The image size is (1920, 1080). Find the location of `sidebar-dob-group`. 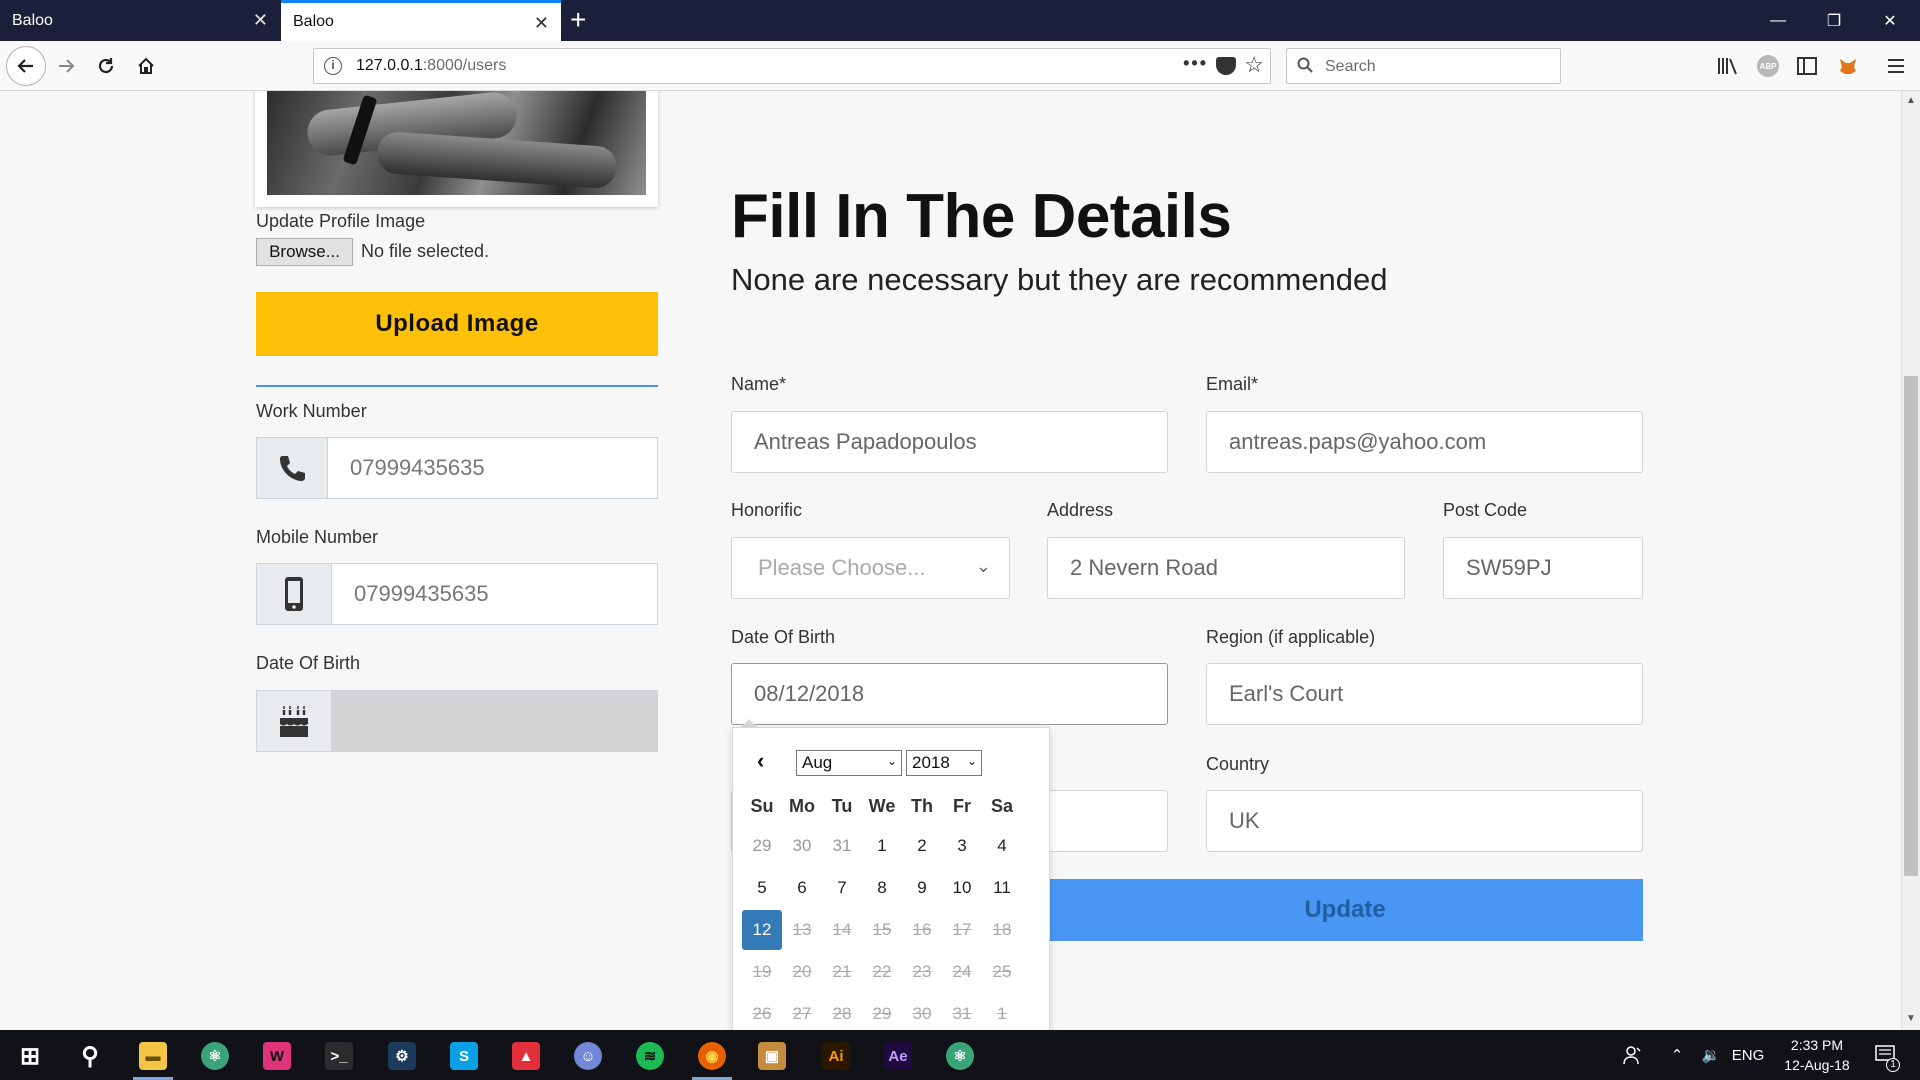

sidebar-dob-group is located at coordinates (457, 721).